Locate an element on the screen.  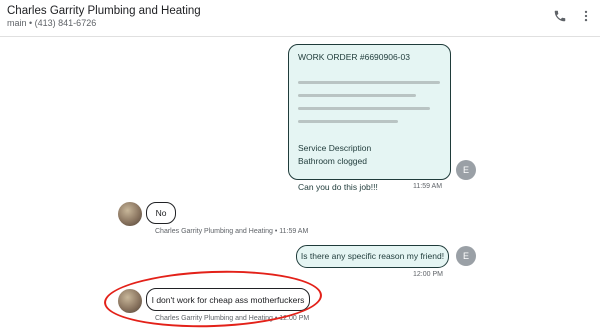
incoming-message: I don't work for cheap ass motherfuckers is located at coordinates (228, 299).